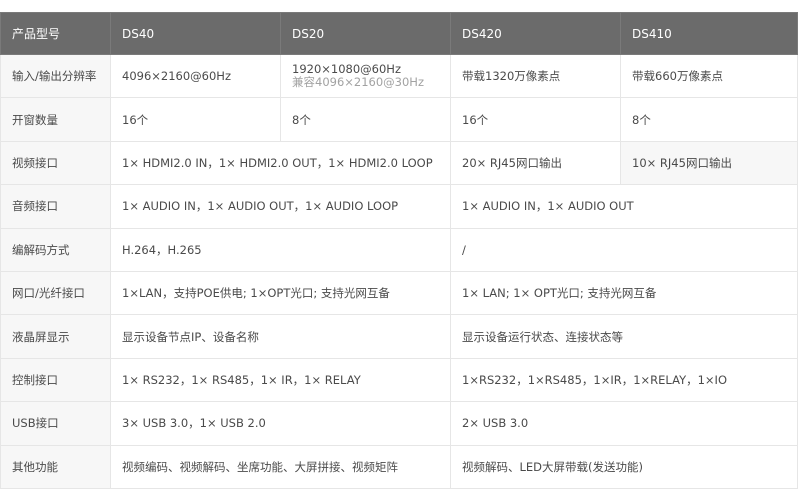 The height and width of the screenshot is (499, 800). What do you see at coordinates (535, 33) in the screenshot?
I see `header-cell-ds420: DS420` at bounding box center [535, 33].